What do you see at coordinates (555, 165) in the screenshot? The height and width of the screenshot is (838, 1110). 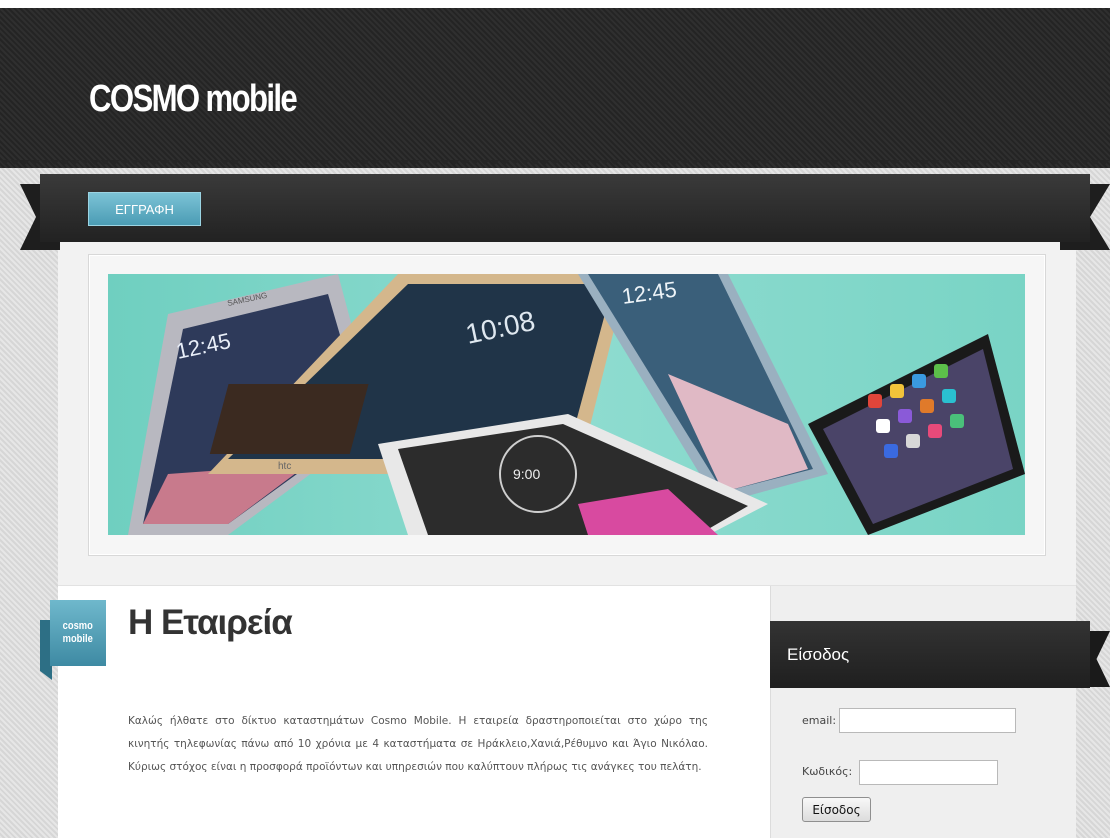 I see `header-zigzag-edge` at bounding box center [555, 165].